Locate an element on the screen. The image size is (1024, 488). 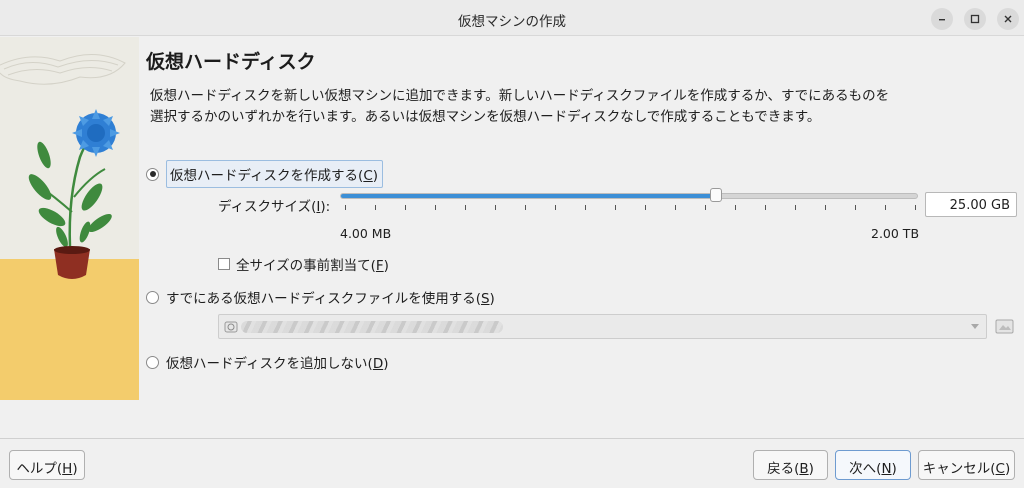
wizard-illustration is located at coordinates (69, 218).